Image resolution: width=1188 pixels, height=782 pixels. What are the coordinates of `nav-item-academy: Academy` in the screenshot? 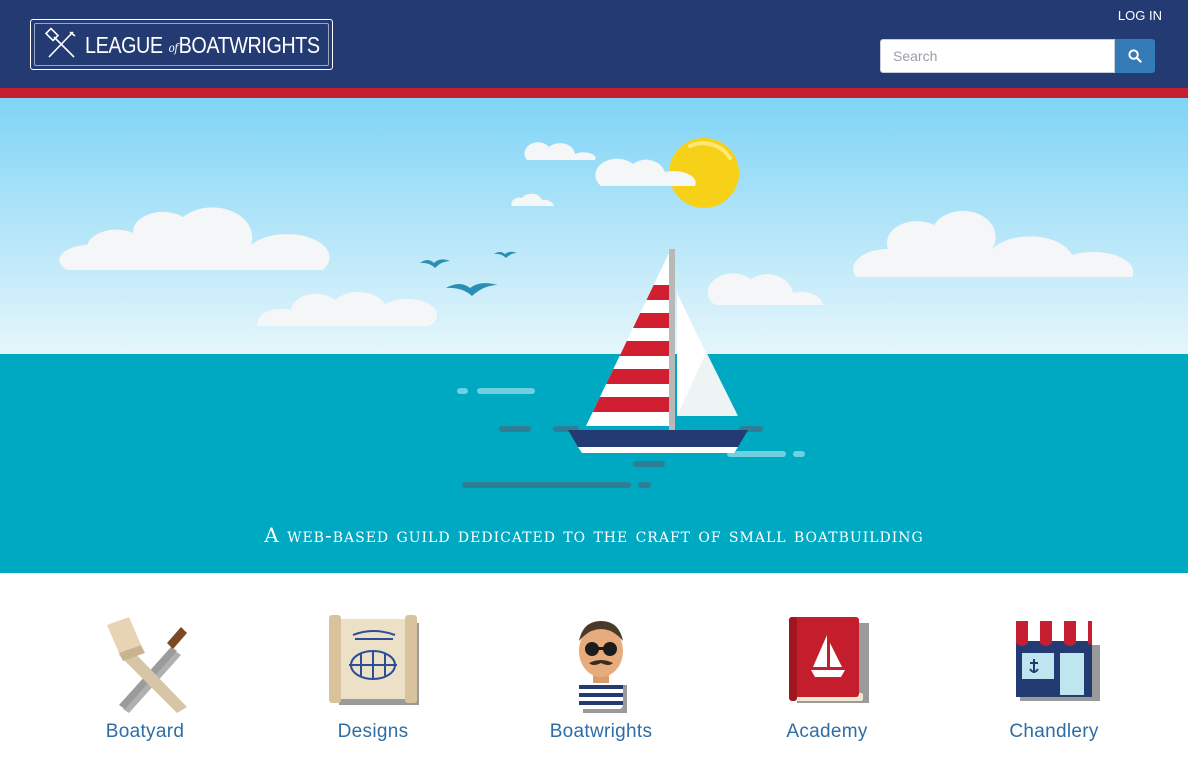 It's located at (827, 678).